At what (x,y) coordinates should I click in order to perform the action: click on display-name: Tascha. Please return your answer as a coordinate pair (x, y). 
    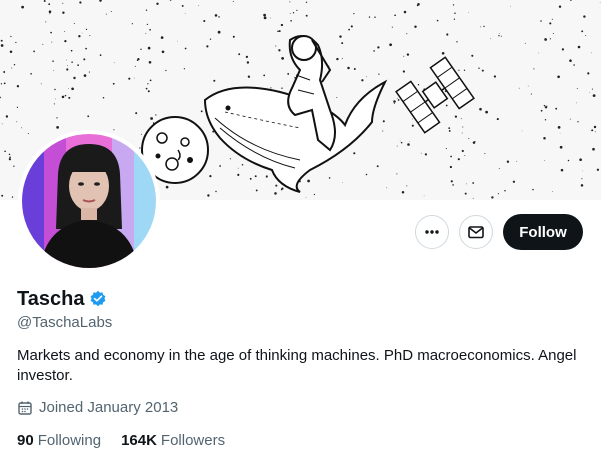
    Looking at the image, I should click on (51, 299).